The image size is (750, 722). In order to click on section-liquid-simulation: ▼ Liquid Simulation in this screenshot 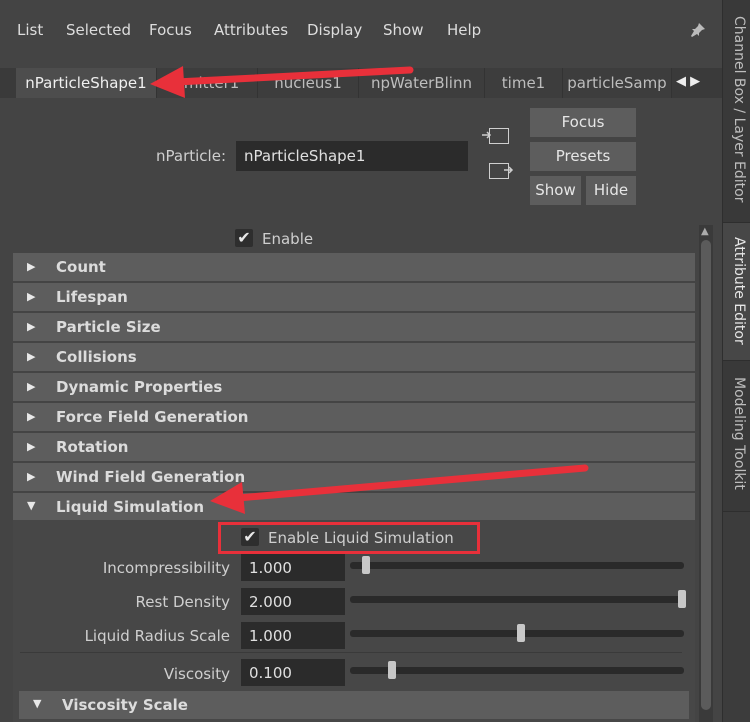, I will do `click(354, 507)`.